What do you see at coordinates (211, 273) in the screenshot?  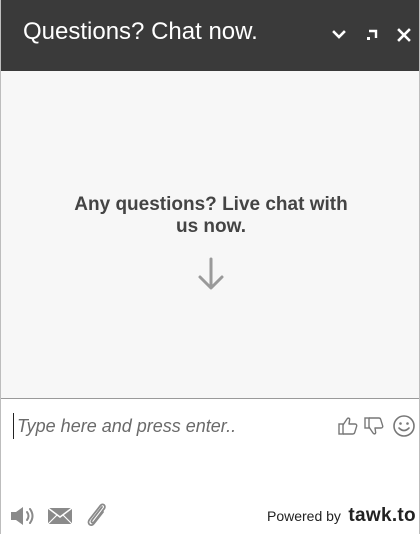 I see `arrow-down-icon` at bounding box center [211, 273].